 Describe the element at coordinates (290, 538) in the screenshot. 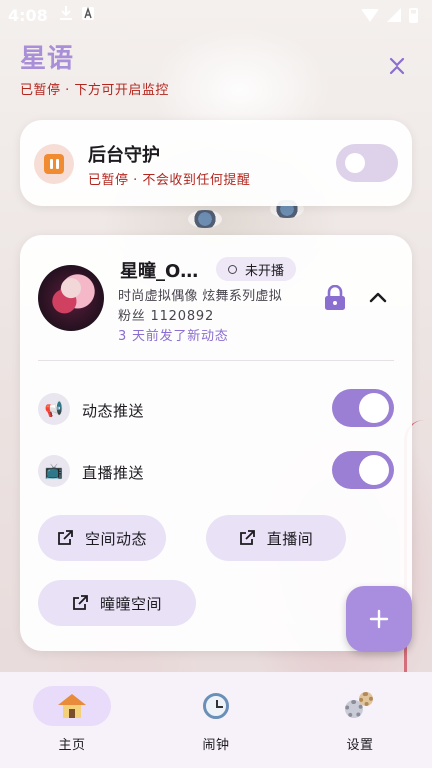

I see `button-label: 直播间` at that location.